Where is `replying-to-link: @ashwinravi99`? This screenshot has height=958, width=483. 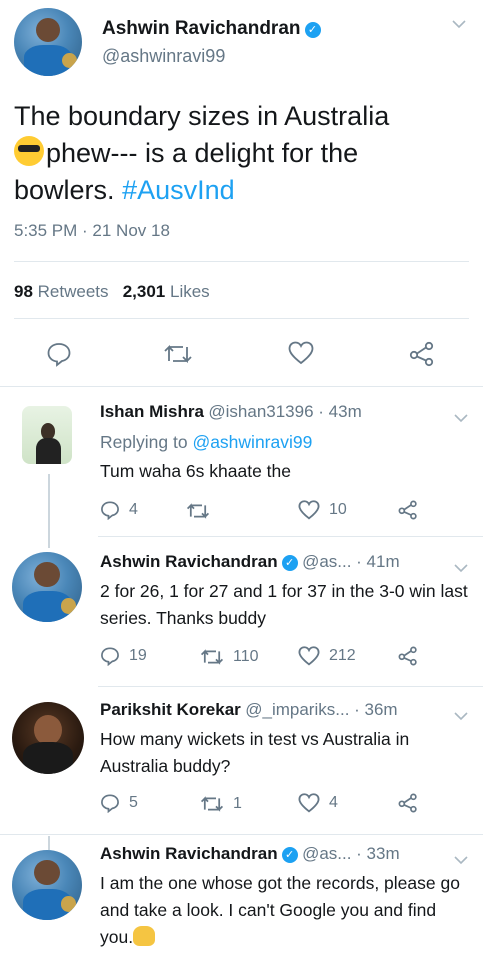
replying-to-link: @ashwinravi99 is located at coordinates (252, 442).